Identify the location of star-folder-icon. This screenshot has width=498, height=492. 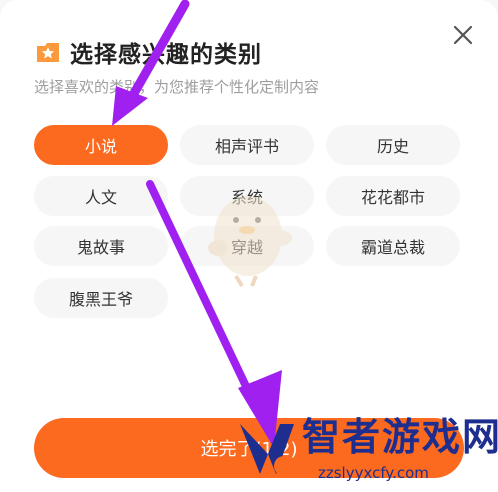
(48, 52).